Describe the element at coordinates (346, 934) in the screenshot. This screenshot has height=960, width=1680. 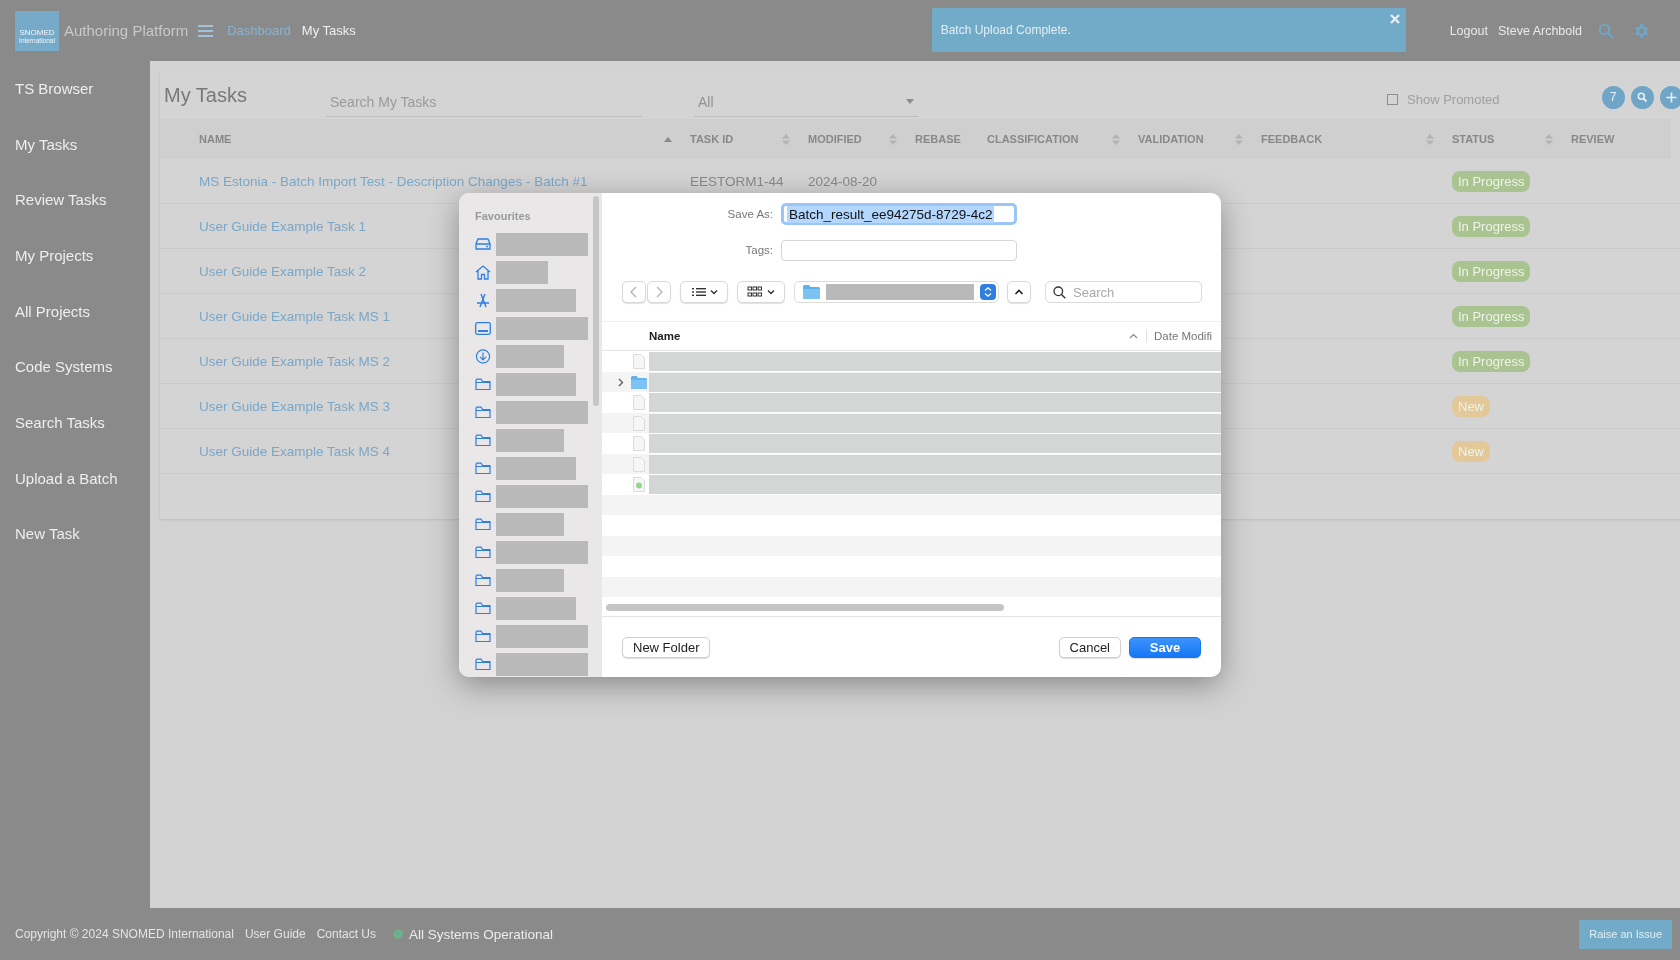
I see `footer-link: Contact Us` at that location.